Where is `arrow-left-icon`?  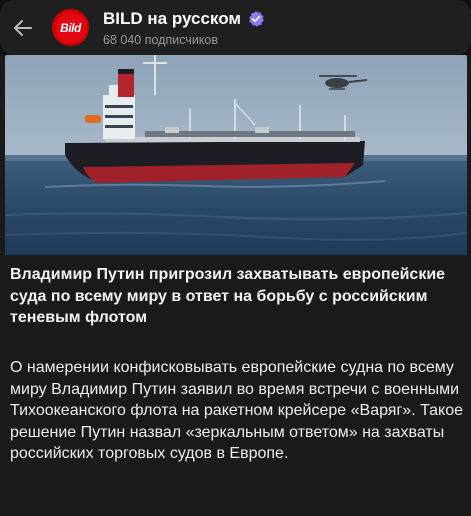 arrow-left-icon is located at coordinates (23, 28).